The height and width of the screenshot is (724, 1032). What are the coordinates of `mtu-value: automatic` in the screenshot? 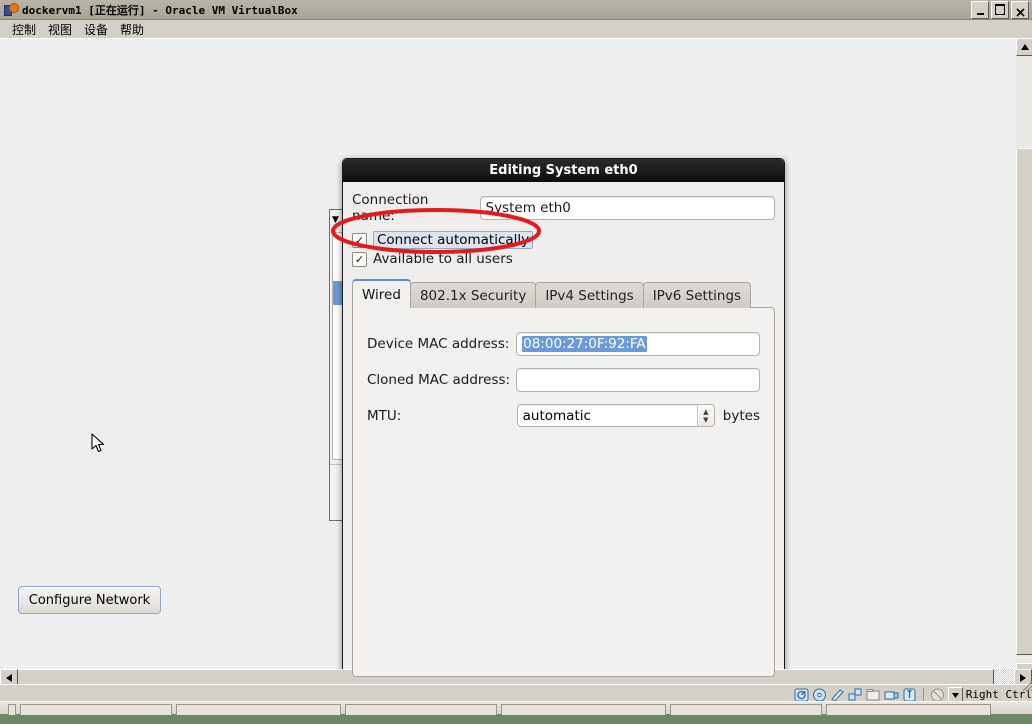 It's located at (556, 415).